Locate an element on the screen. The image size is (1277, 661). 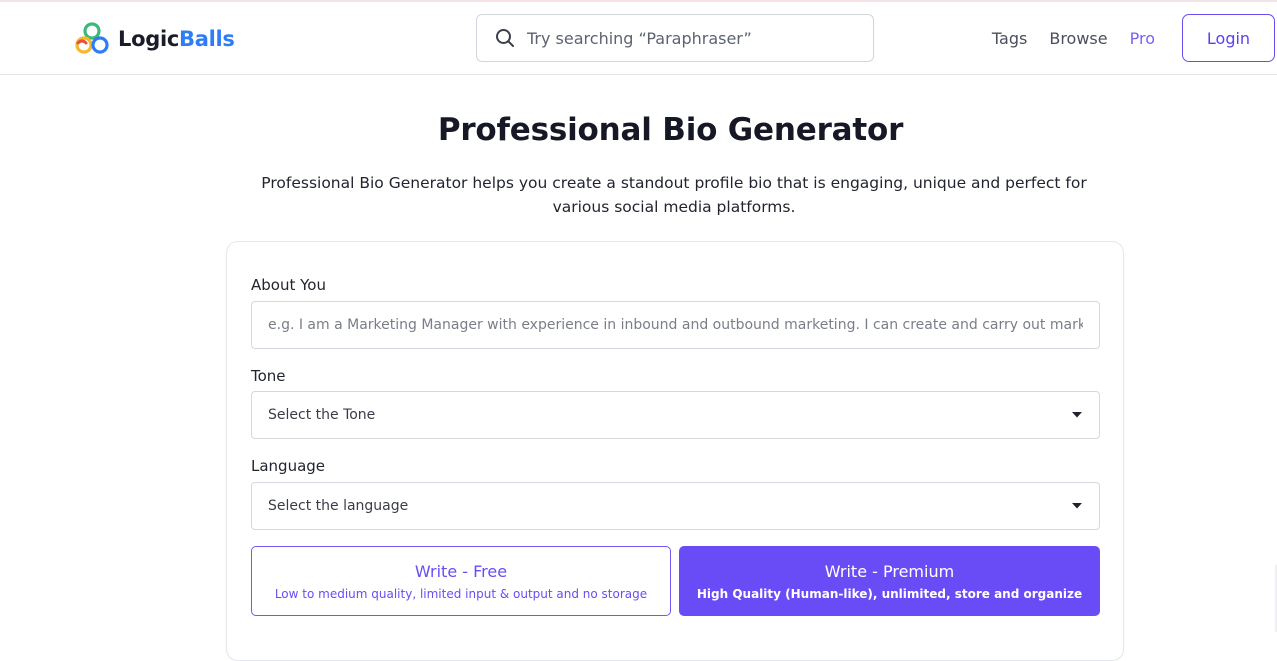
tone-select-value: Select the Tone is located at coordinates (322, 415).